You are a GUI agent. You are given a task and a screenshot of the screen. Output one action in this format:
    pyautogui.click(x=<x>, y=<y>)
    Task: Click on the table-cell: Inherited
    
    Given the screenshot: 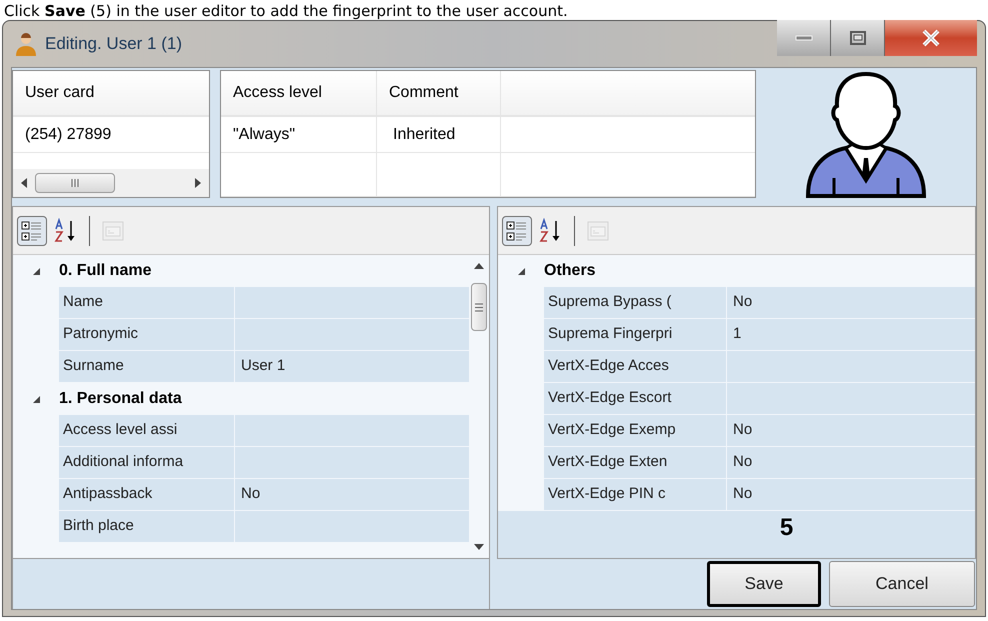 What is the action you would take?
    pyautogui.click(x=439, y=134)
    